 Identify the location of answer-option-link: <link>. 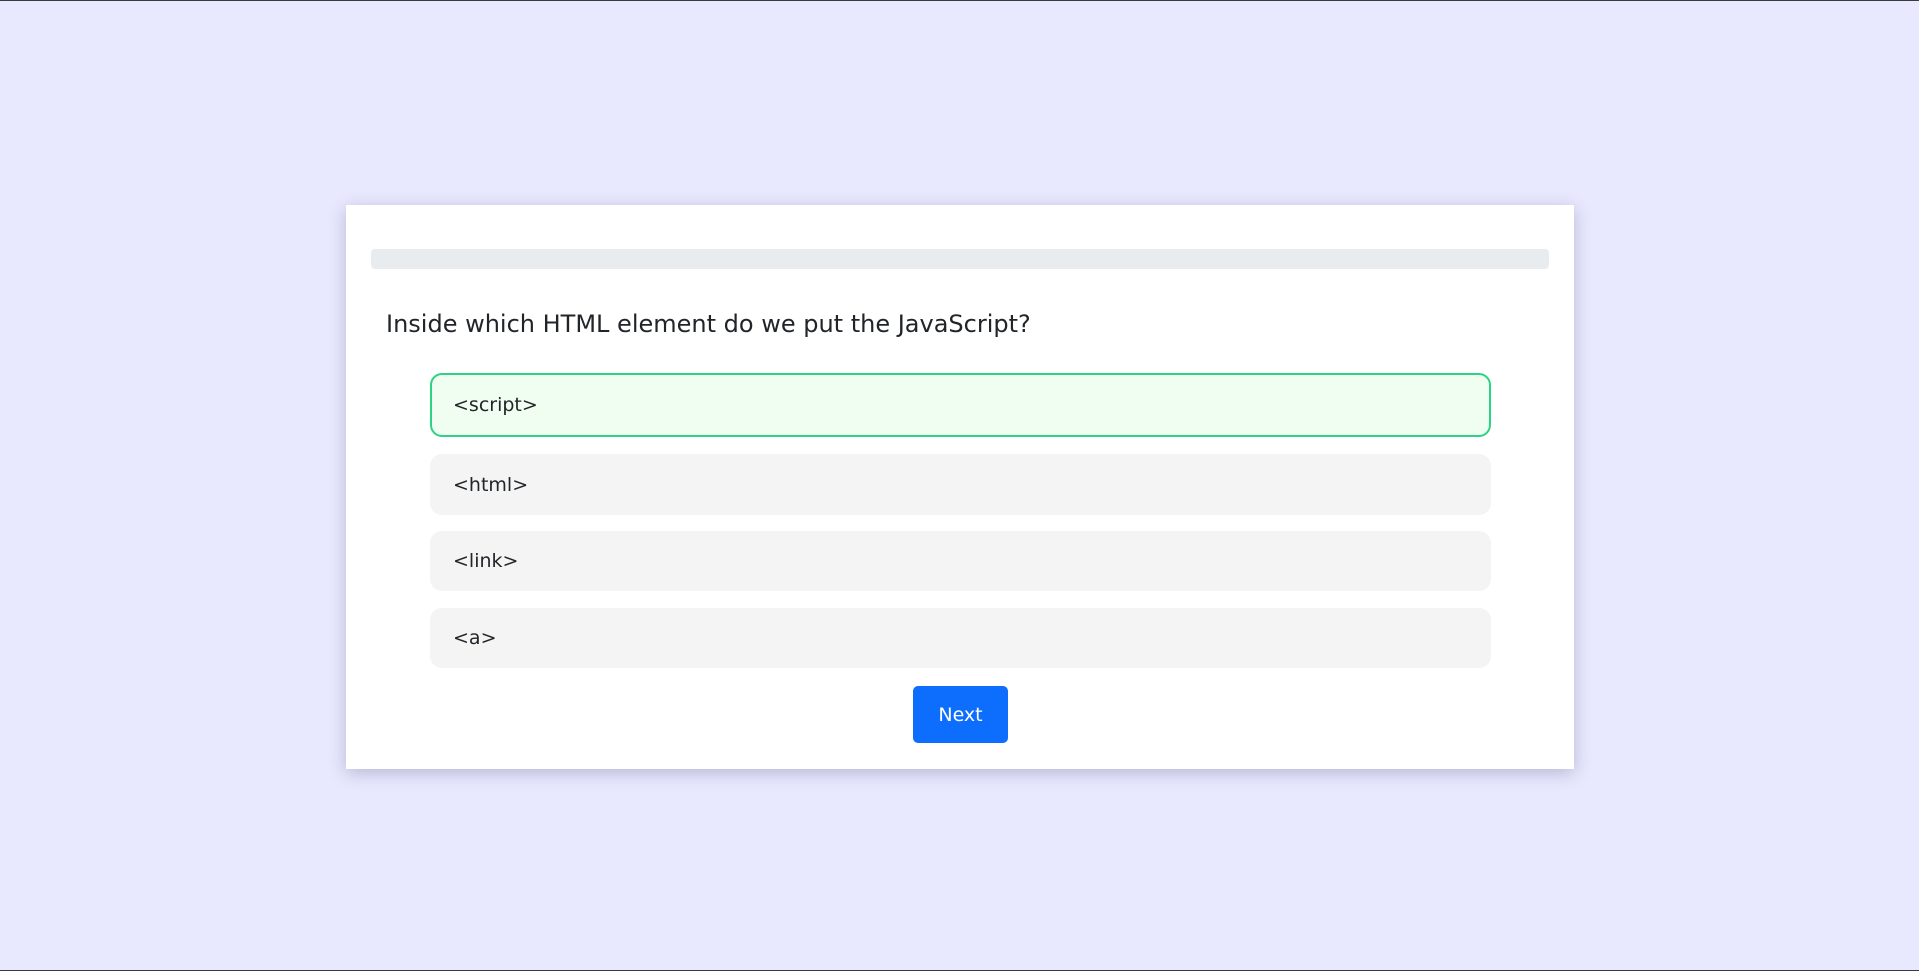
(960, 561).